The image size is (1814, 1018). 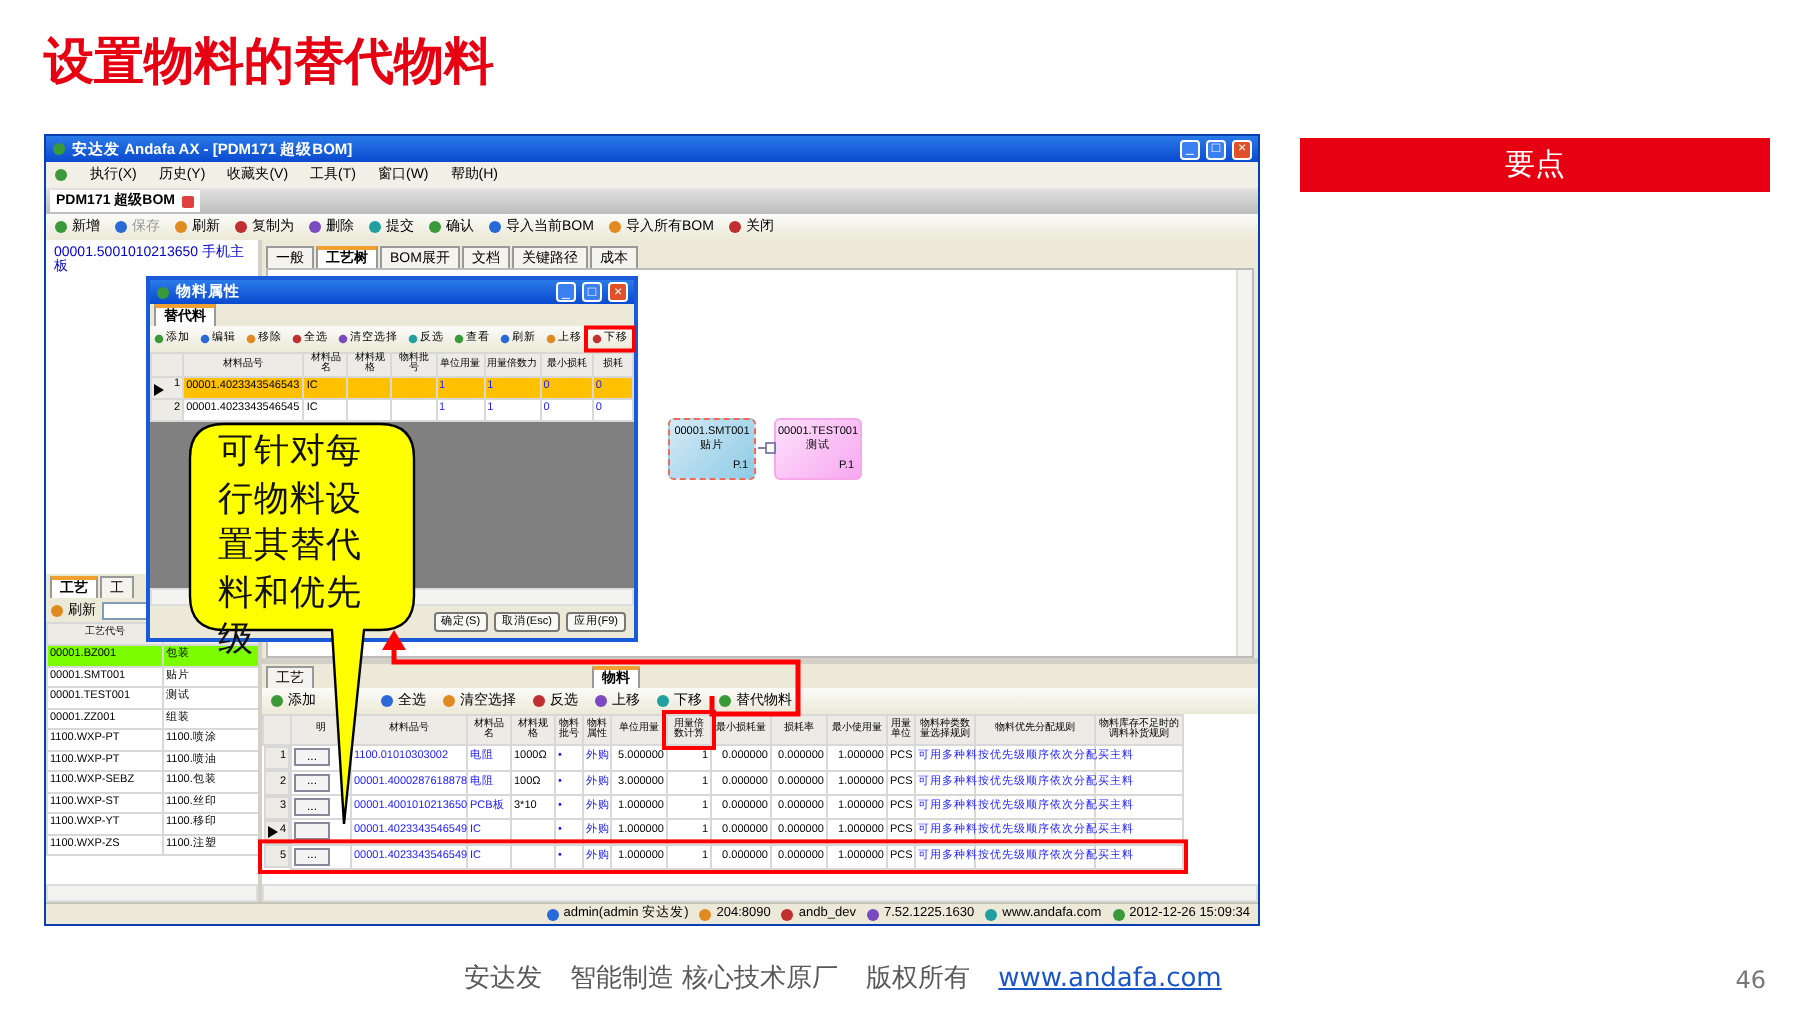 What do you see at coordinates (268, 62) in the screenshot?
I see `slide-title: 设置物料的替代物料` at bounding box center [268, 62].